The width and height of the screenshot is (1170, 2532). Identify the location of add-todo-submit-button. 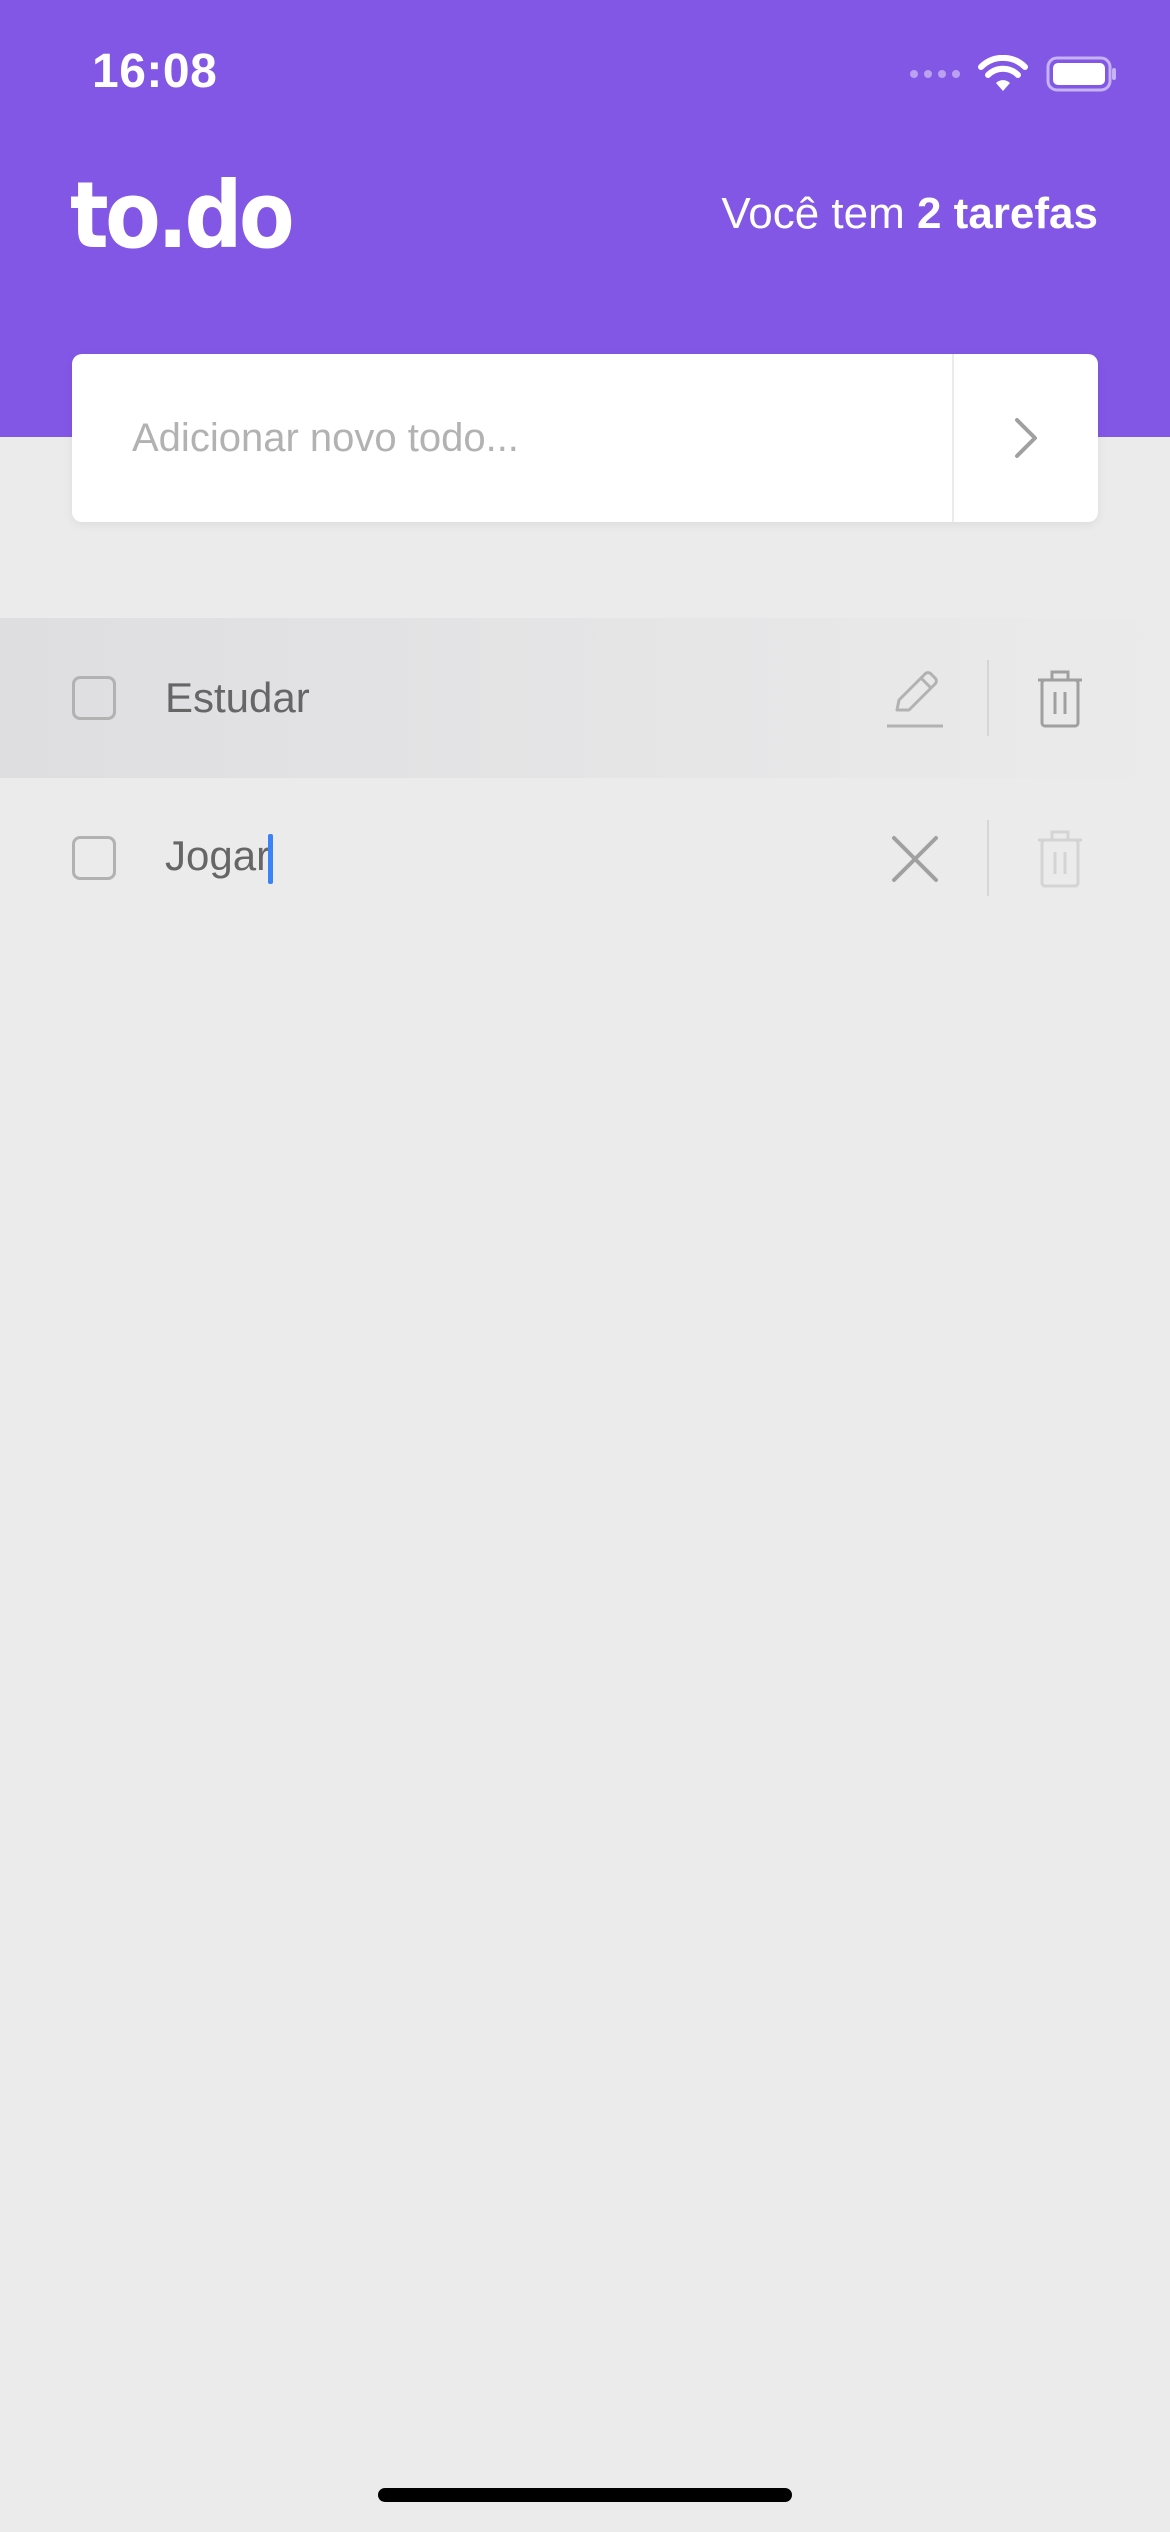
(1025, 438).